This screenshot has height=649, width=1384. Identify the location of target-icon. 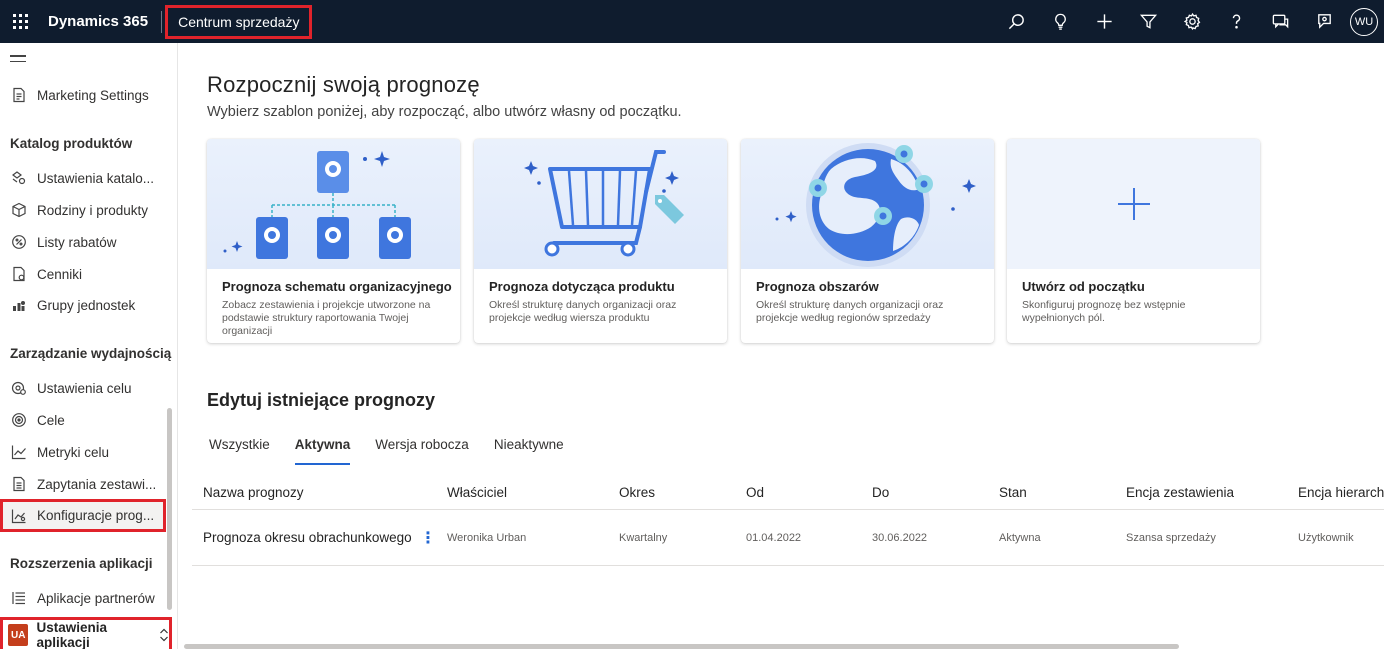
(19, 420).